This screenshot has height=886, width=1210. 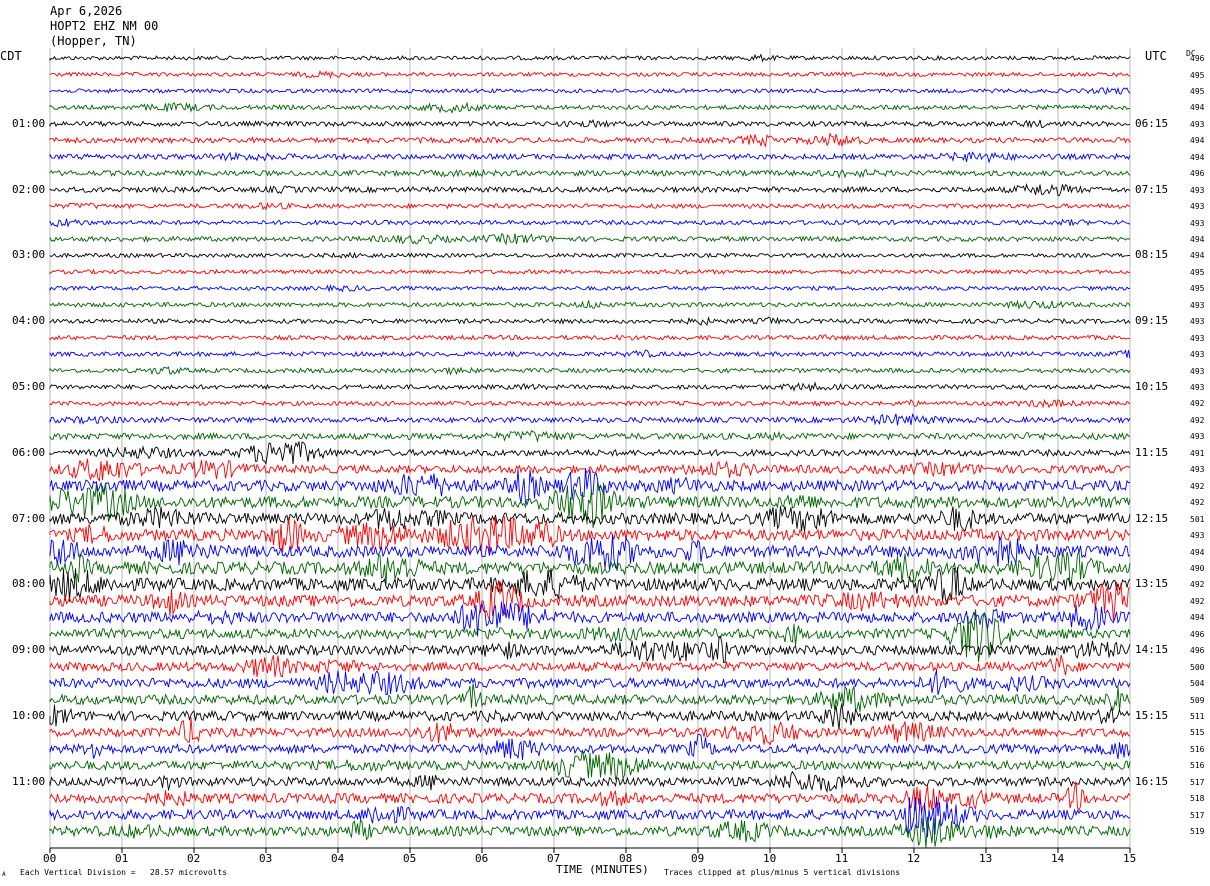 What do you see at coordinates (698, 858) in the screenshot?
I see `x-tick-label: 09` at bounding box center [698, 858].